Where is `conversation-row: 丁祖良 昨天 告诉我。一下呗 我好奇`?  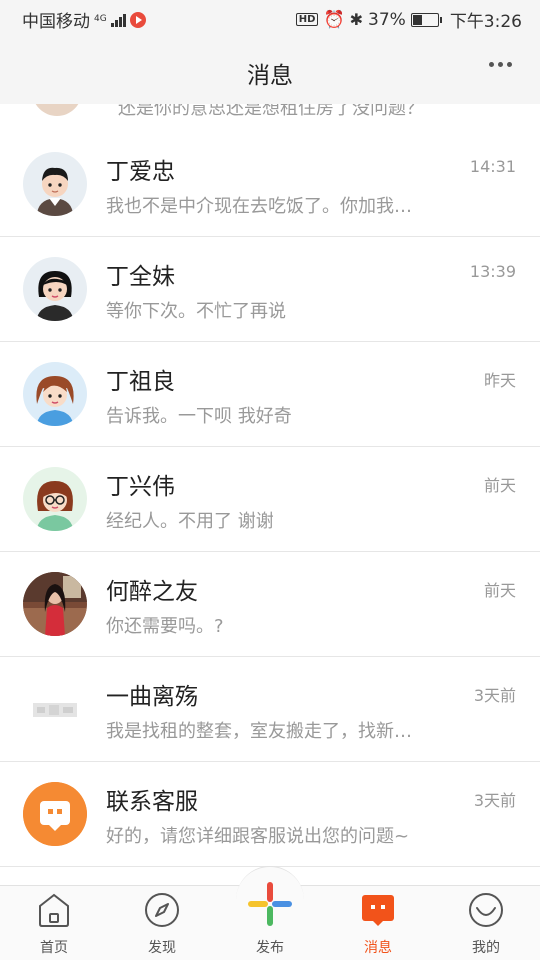
conversation-row: 丁祖良 昨天 告诉我。一下呗 我好奇 is located at coordinates (270, 394).